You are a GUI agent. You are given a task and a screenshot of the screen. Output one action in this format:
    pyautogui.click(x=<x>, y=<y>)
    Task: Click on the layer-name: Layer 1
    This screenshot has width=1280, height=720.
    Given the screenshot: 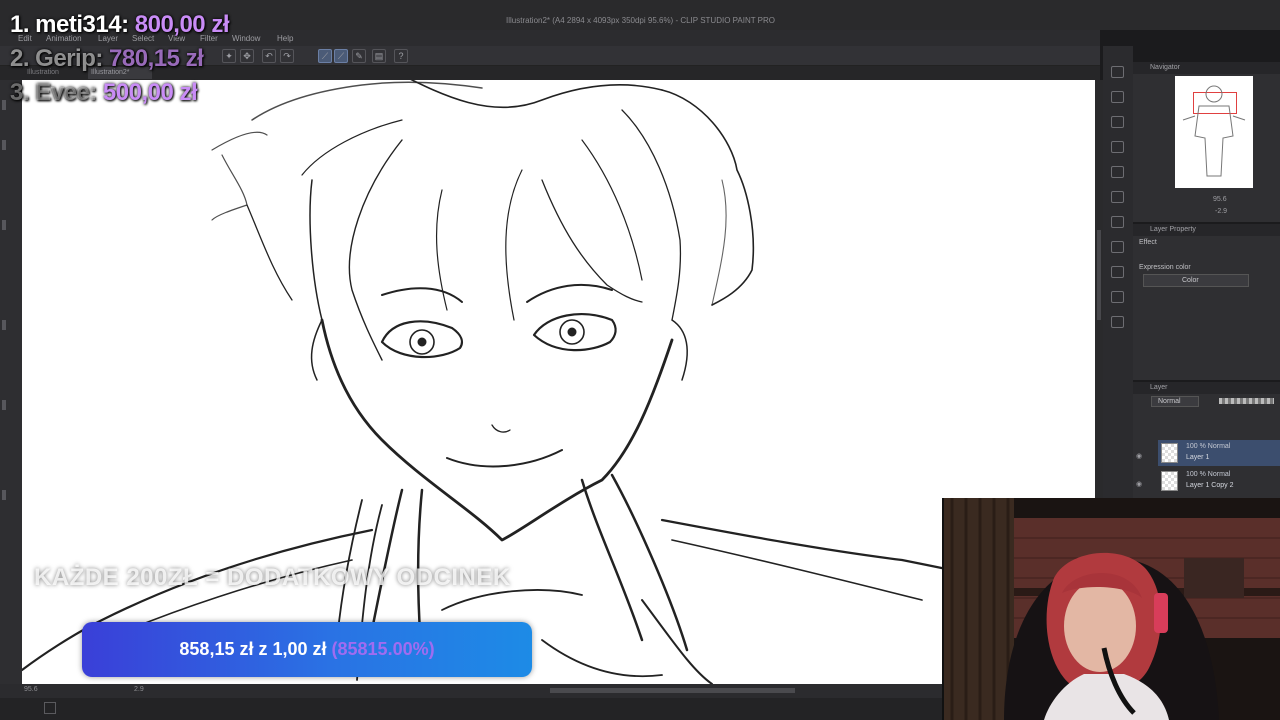 What is the action you would take?
    pyautogui.click(x=1198, y=457)
    